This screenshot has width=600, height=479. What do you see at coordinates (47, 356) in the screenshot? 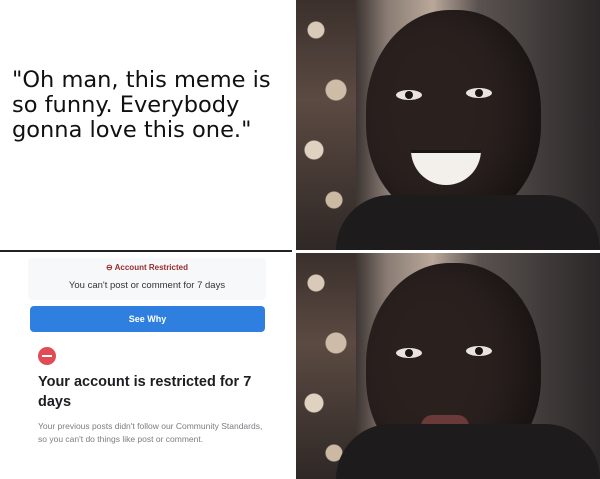
I see `restricted-icon` at bounding box center [47, 356].